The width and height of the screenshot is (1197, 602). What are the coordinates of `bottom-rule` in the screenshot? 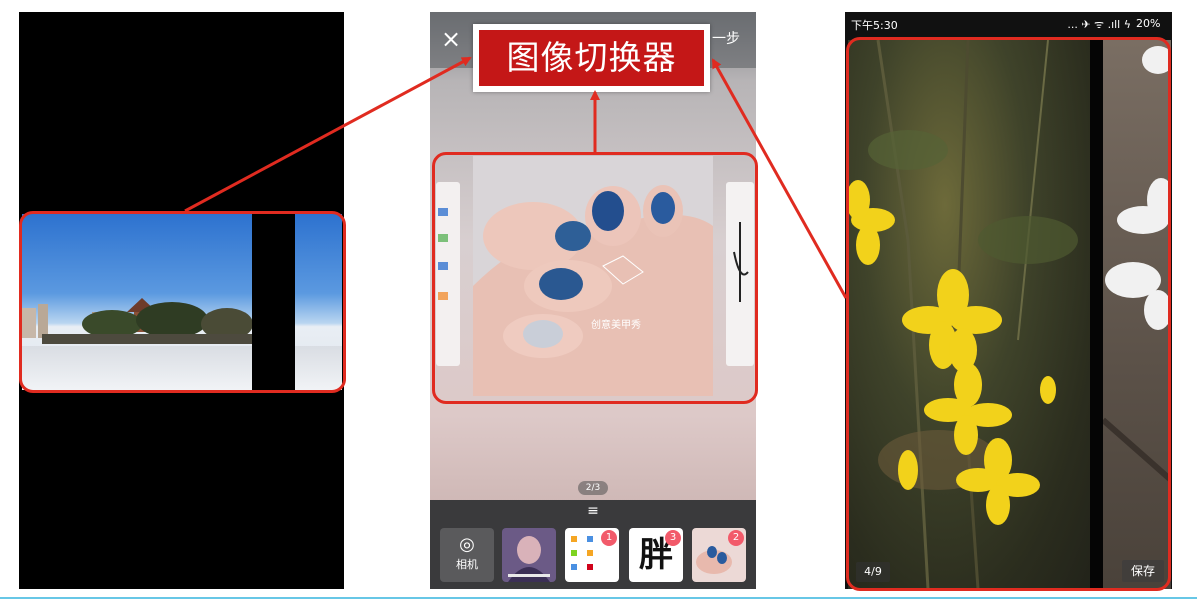 It's located at (598, 598).